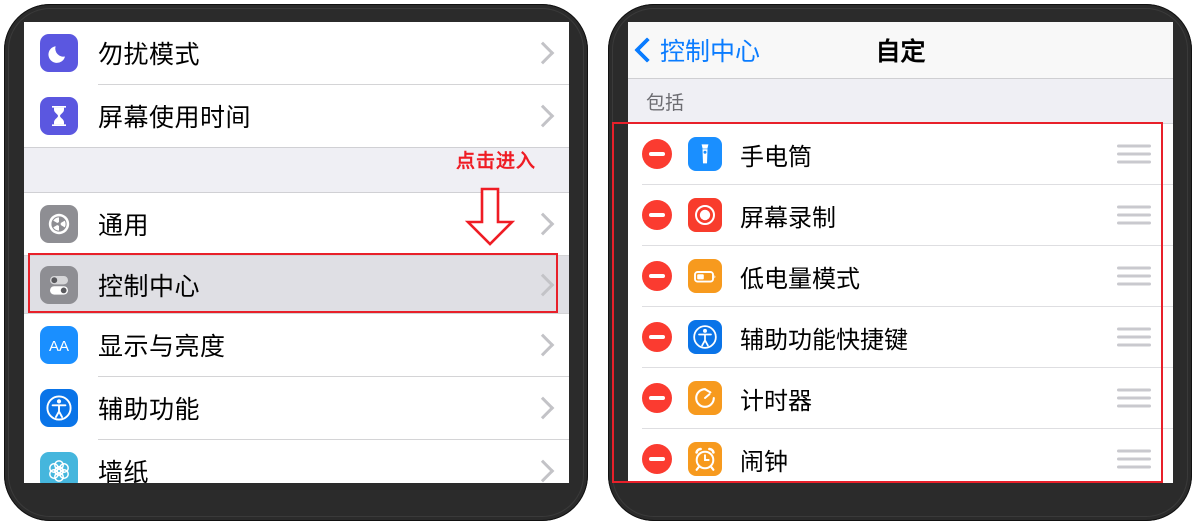 Image resolution: width=1200 pixels, height=525 pixels. I want to click on aa-text-icon: AA, so click(59, 345).